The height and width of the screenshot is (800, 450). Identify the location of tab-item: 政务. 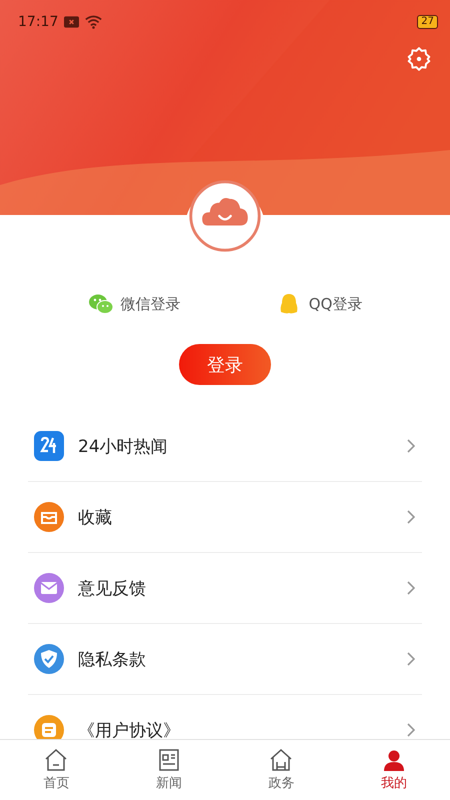
(281, 770).